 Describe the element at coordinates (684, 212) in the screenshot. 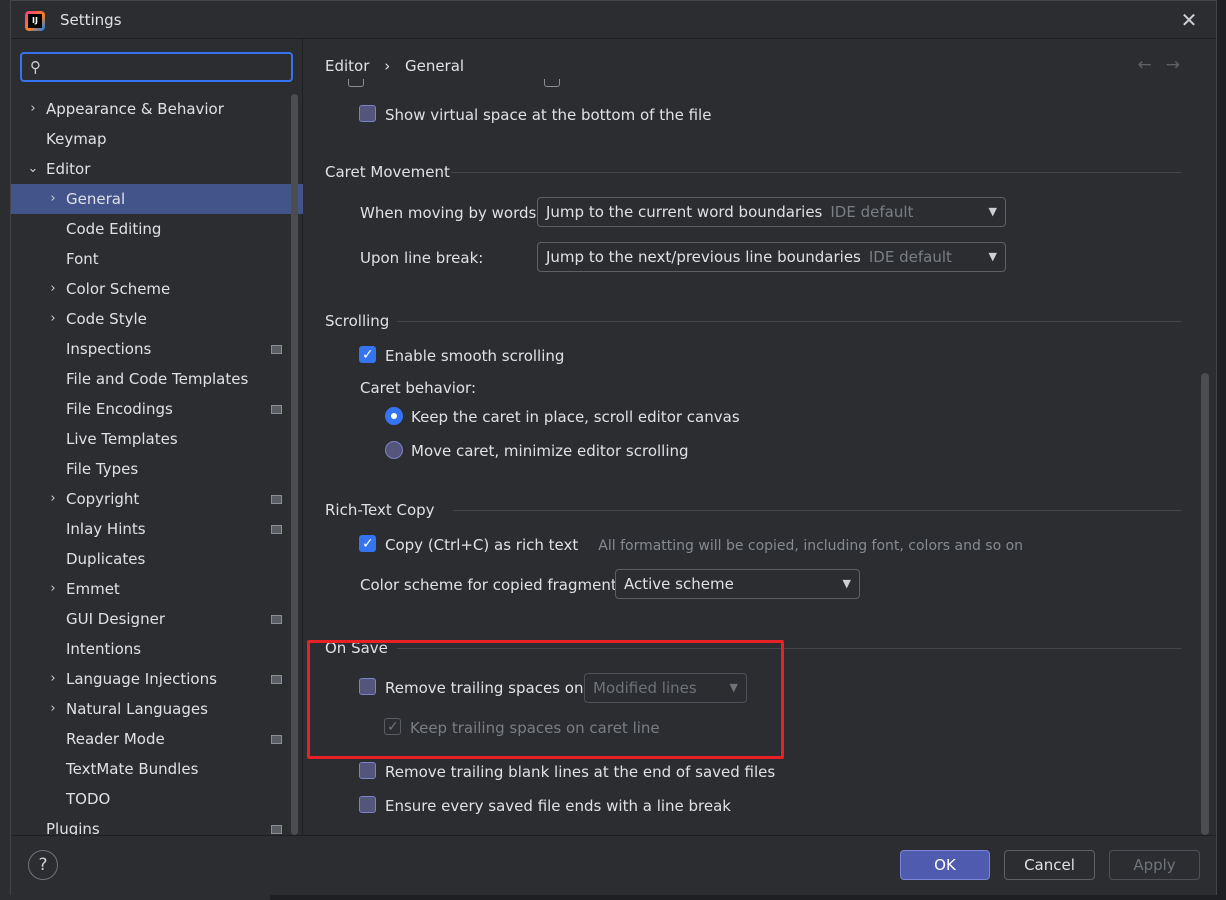

I see `words-value: Jump to the current word boundaries` at that location.